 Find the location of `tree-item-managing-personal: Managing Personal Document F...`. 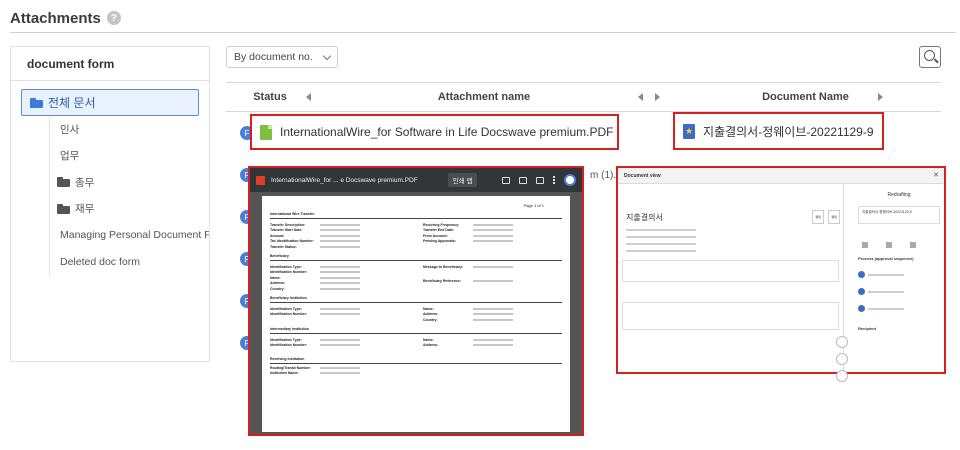

tree-item-managing-personal: Managing Personal Document F... is located at coordinates (115, 235).